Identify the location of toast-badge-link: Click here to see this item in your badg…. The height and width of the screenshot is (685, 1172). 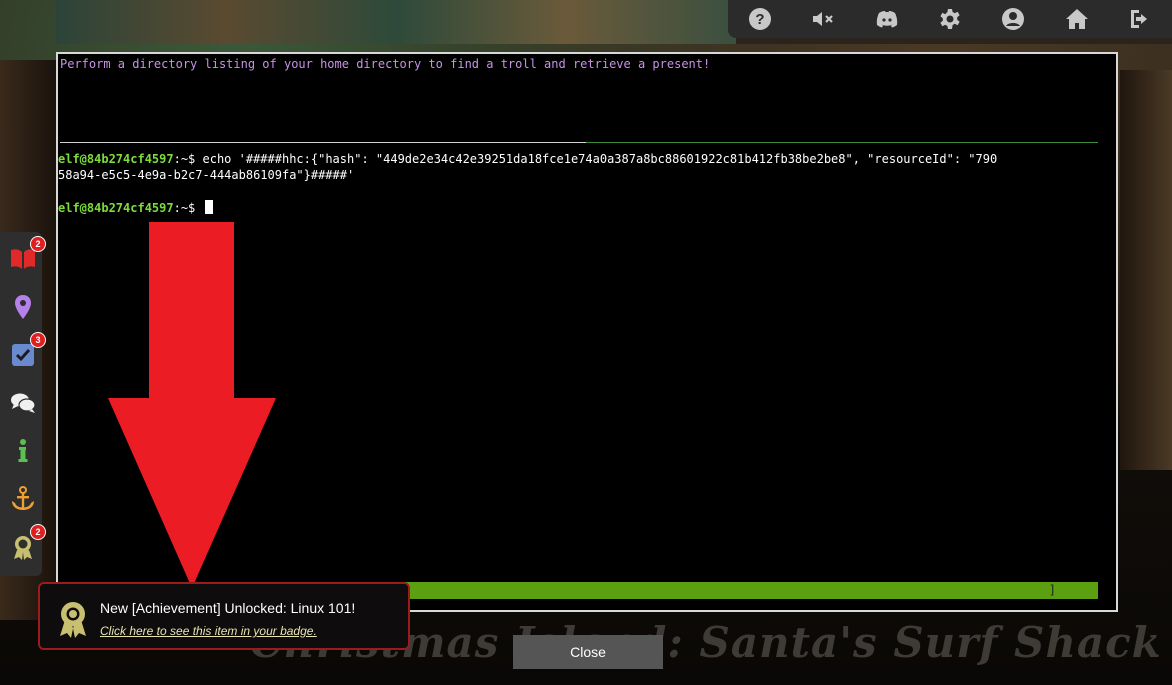
(208, 631).